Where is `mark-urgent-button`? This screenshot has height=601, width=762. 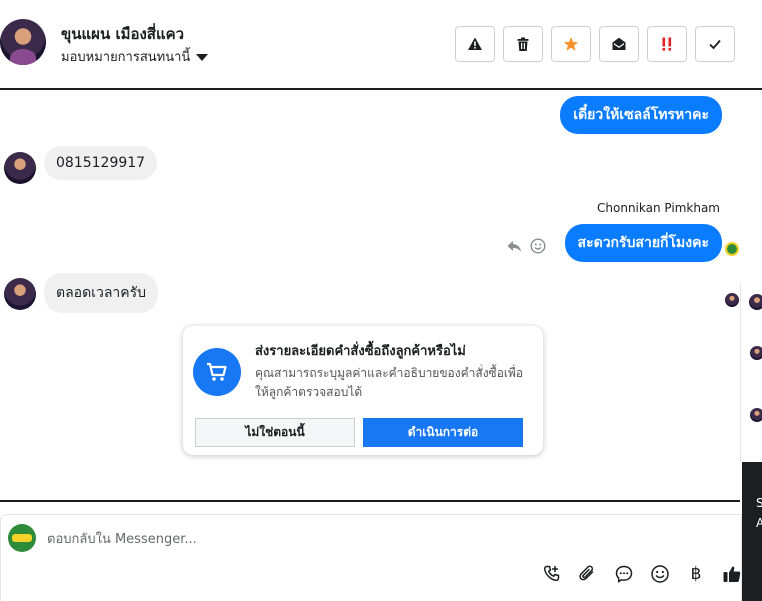
mark-urgent-button is located at coordinates (667, 44).